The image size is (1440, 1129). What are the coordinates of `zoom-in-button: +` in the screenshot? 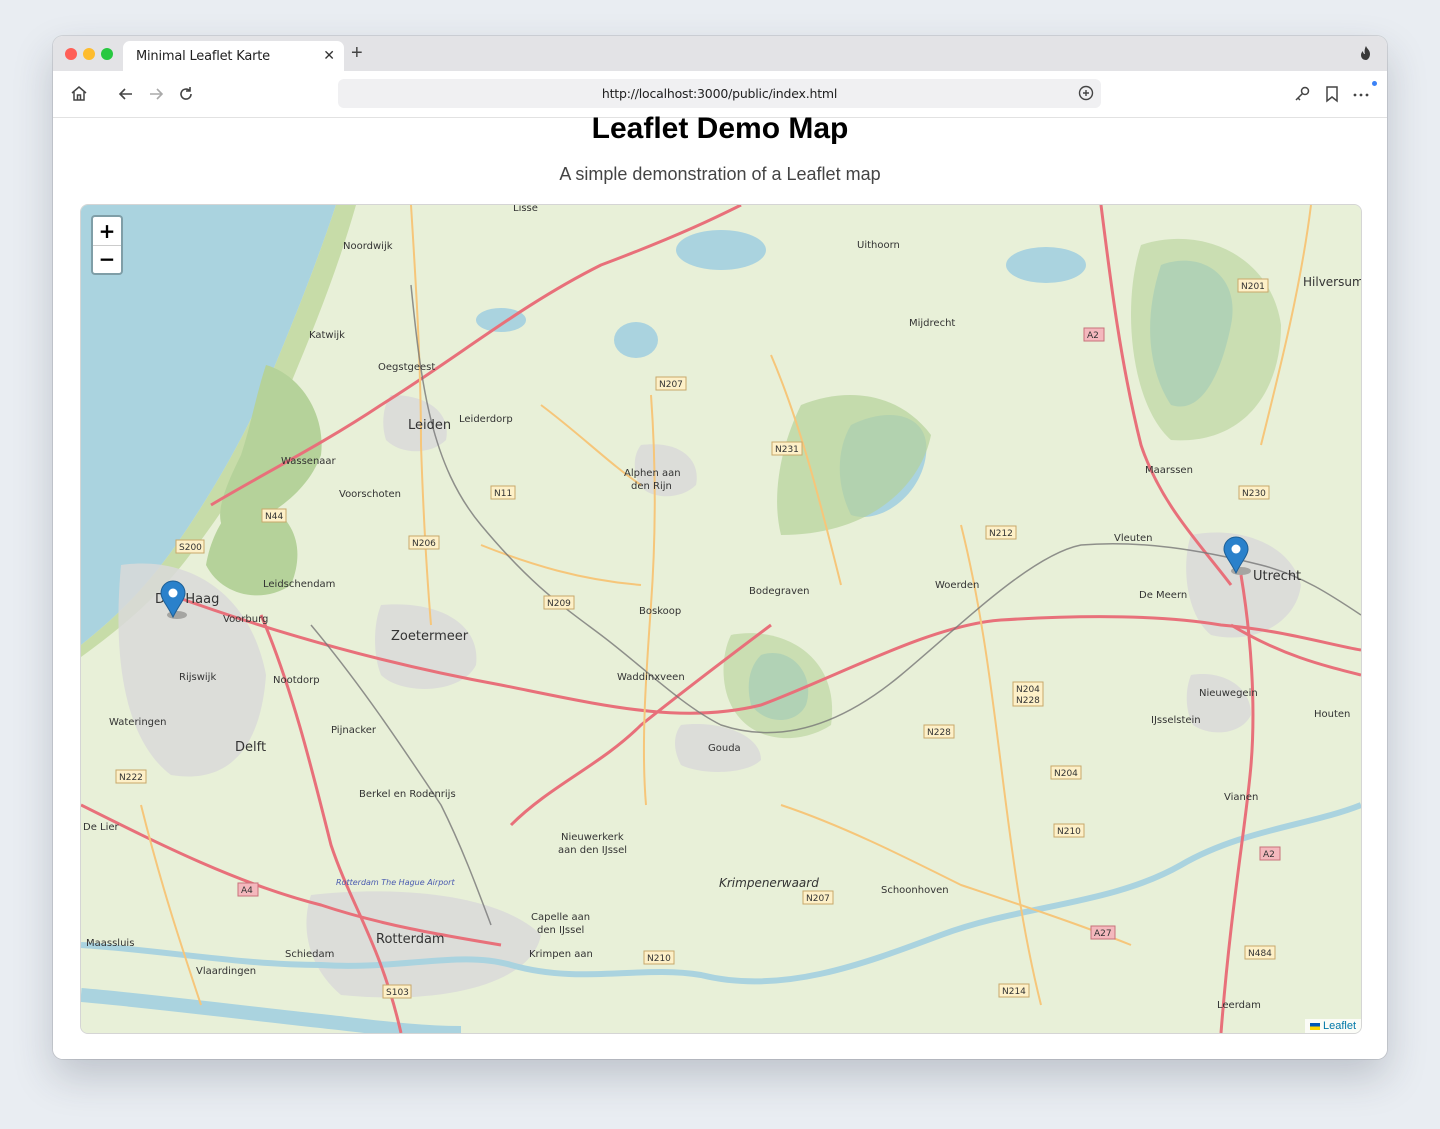 It's located at (107, 231).